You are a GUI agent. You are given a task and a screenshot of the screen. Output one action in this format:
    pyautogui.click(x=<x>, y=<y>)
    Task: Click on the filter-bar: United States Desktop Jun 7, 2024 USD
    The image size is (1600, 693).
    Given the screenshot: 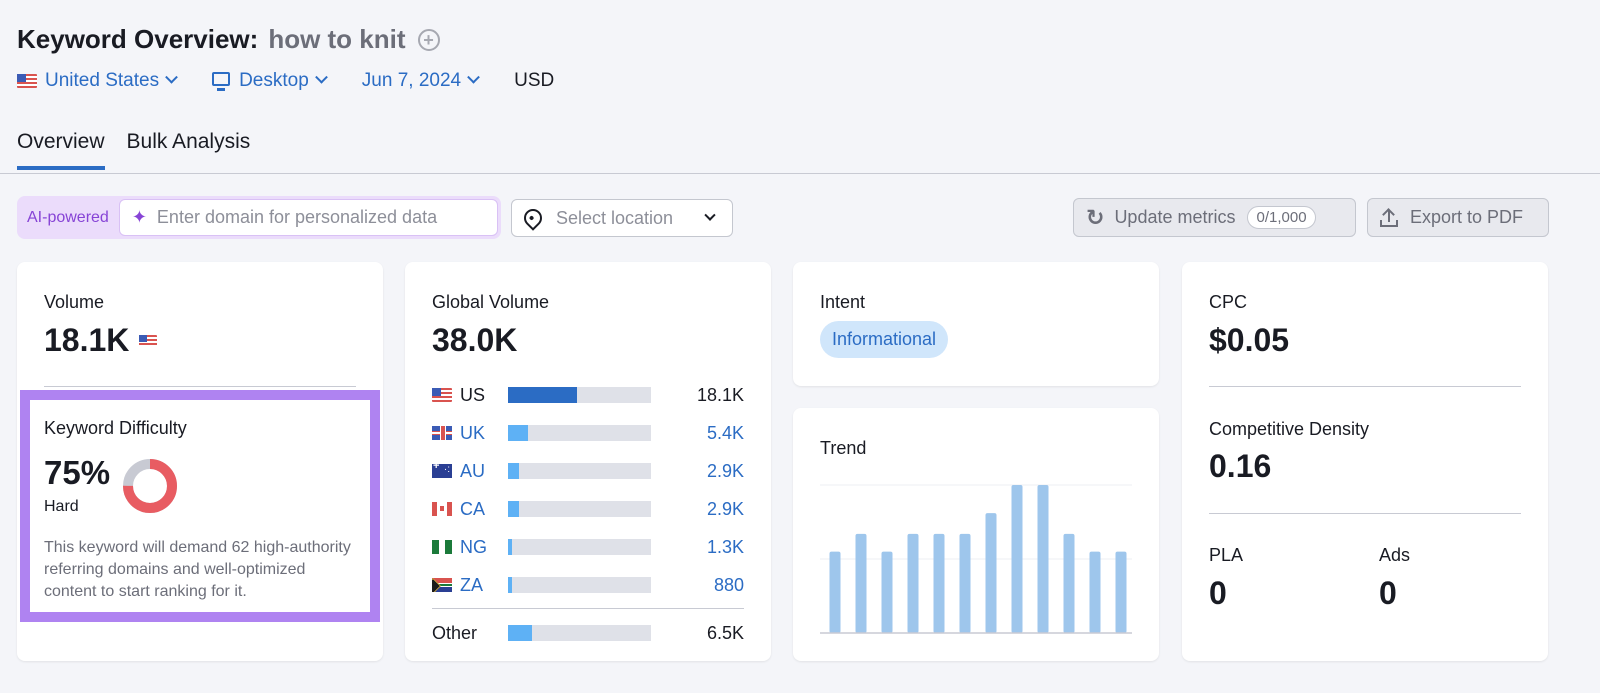 What is the action you would take?
    pyautogui.click(x=285, y=81)
    